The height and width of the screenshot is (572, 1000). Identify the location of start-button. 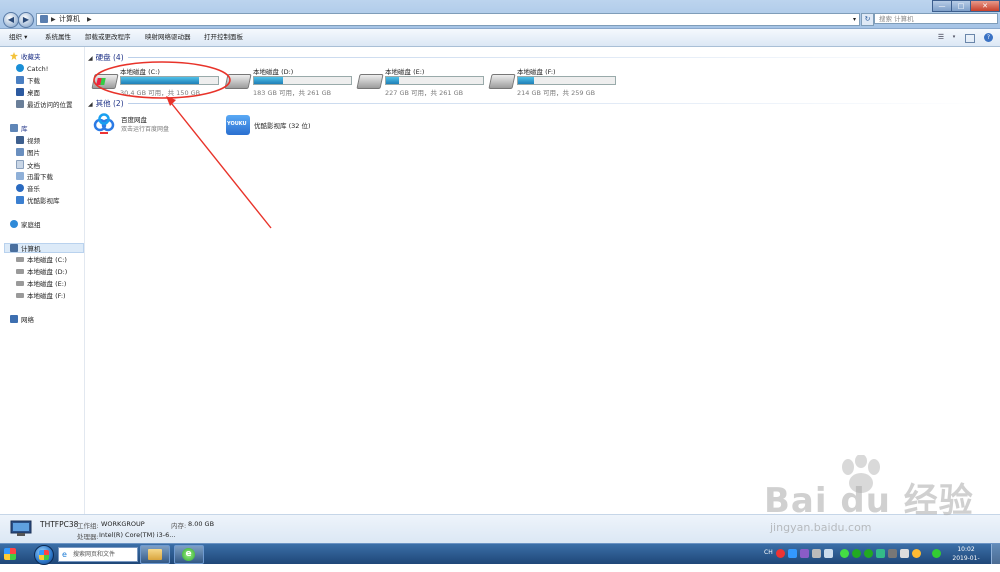
(44, 555).